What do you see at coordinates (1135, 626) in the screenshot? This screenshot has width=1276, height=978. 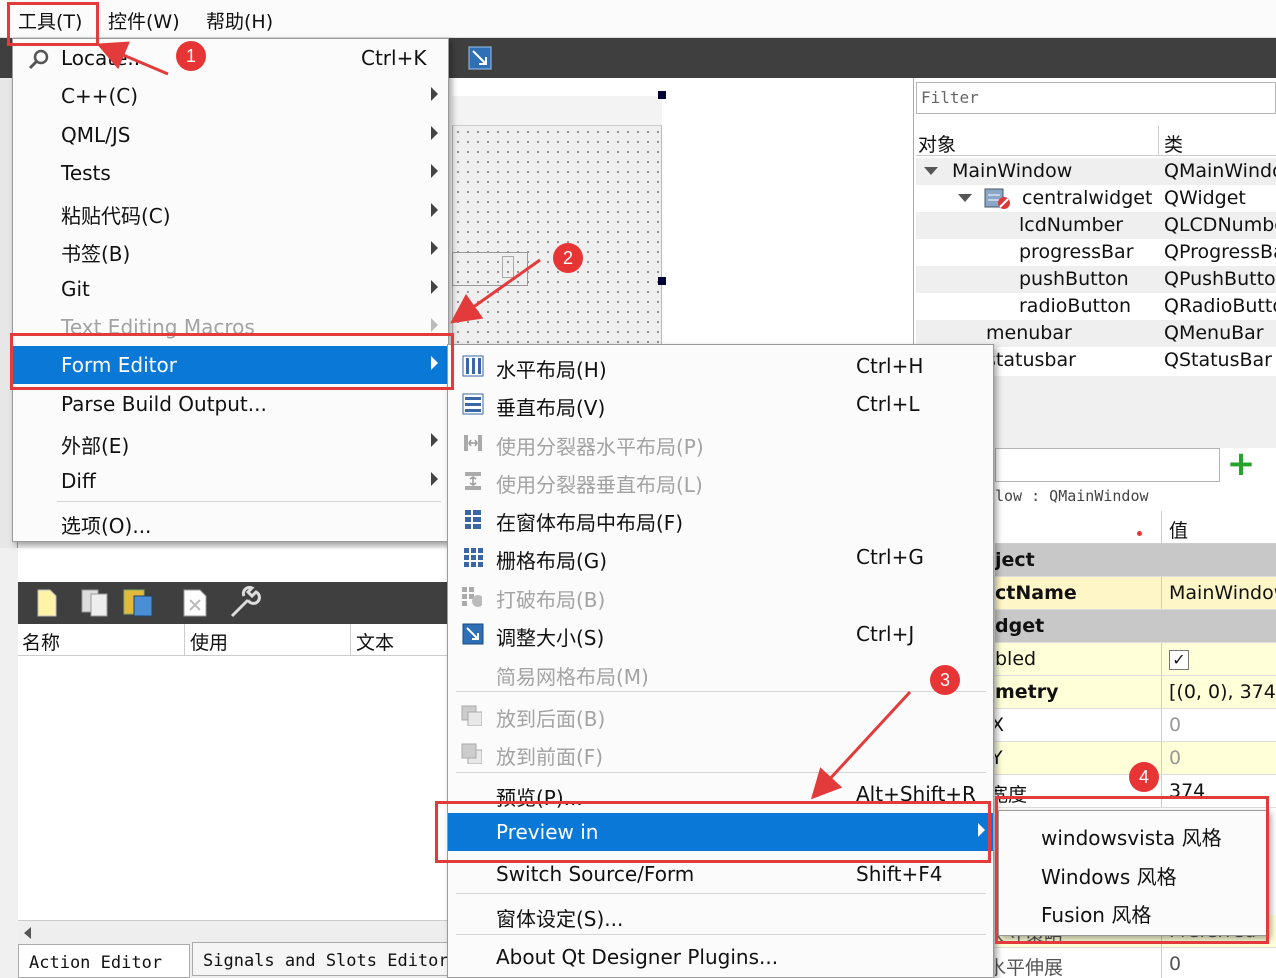 I see `property-group-qwidget: dget` at bounding box center [1135, 626].